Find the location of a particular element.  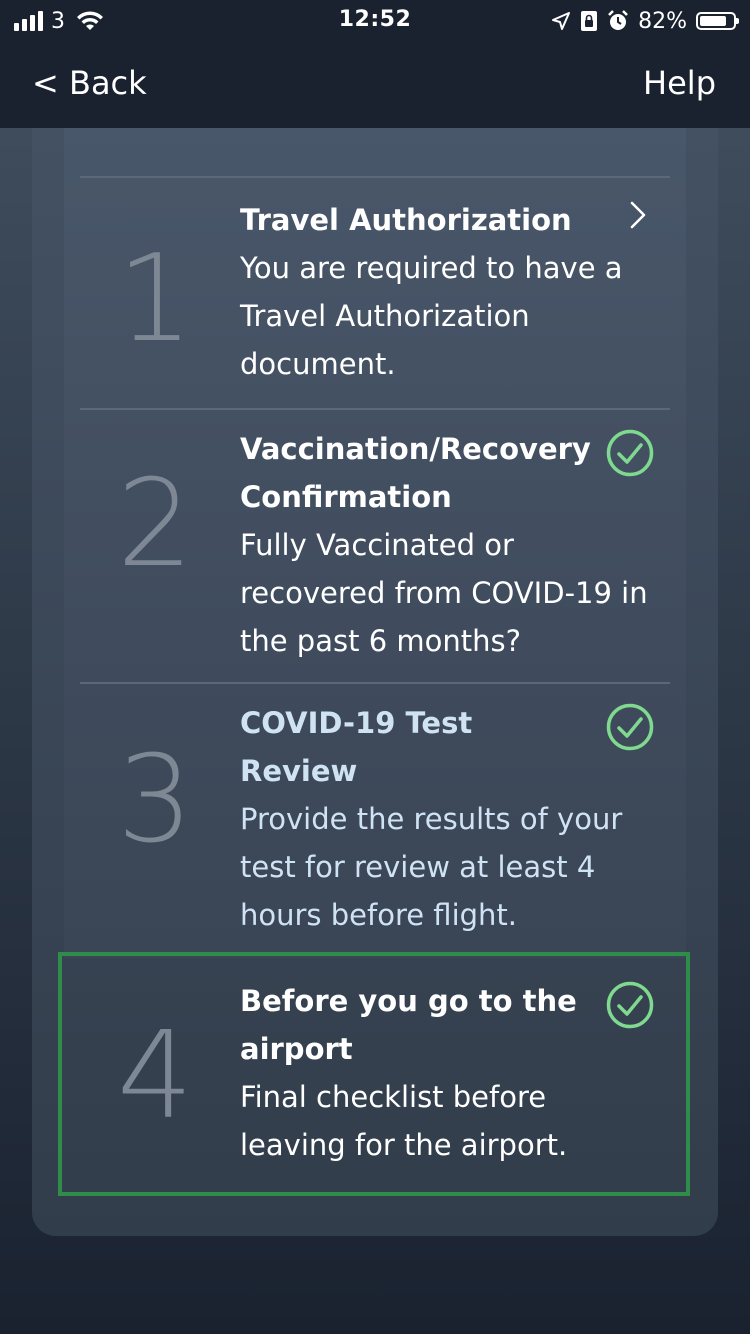

battery-percent: 82% is located at coordinates (662, 21).